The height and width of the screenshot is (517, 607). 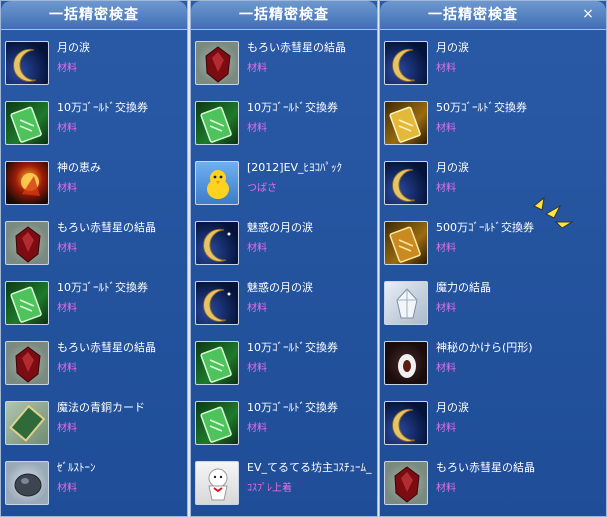 I want to click on dark-shard-icon, so click(x=406, y=363).